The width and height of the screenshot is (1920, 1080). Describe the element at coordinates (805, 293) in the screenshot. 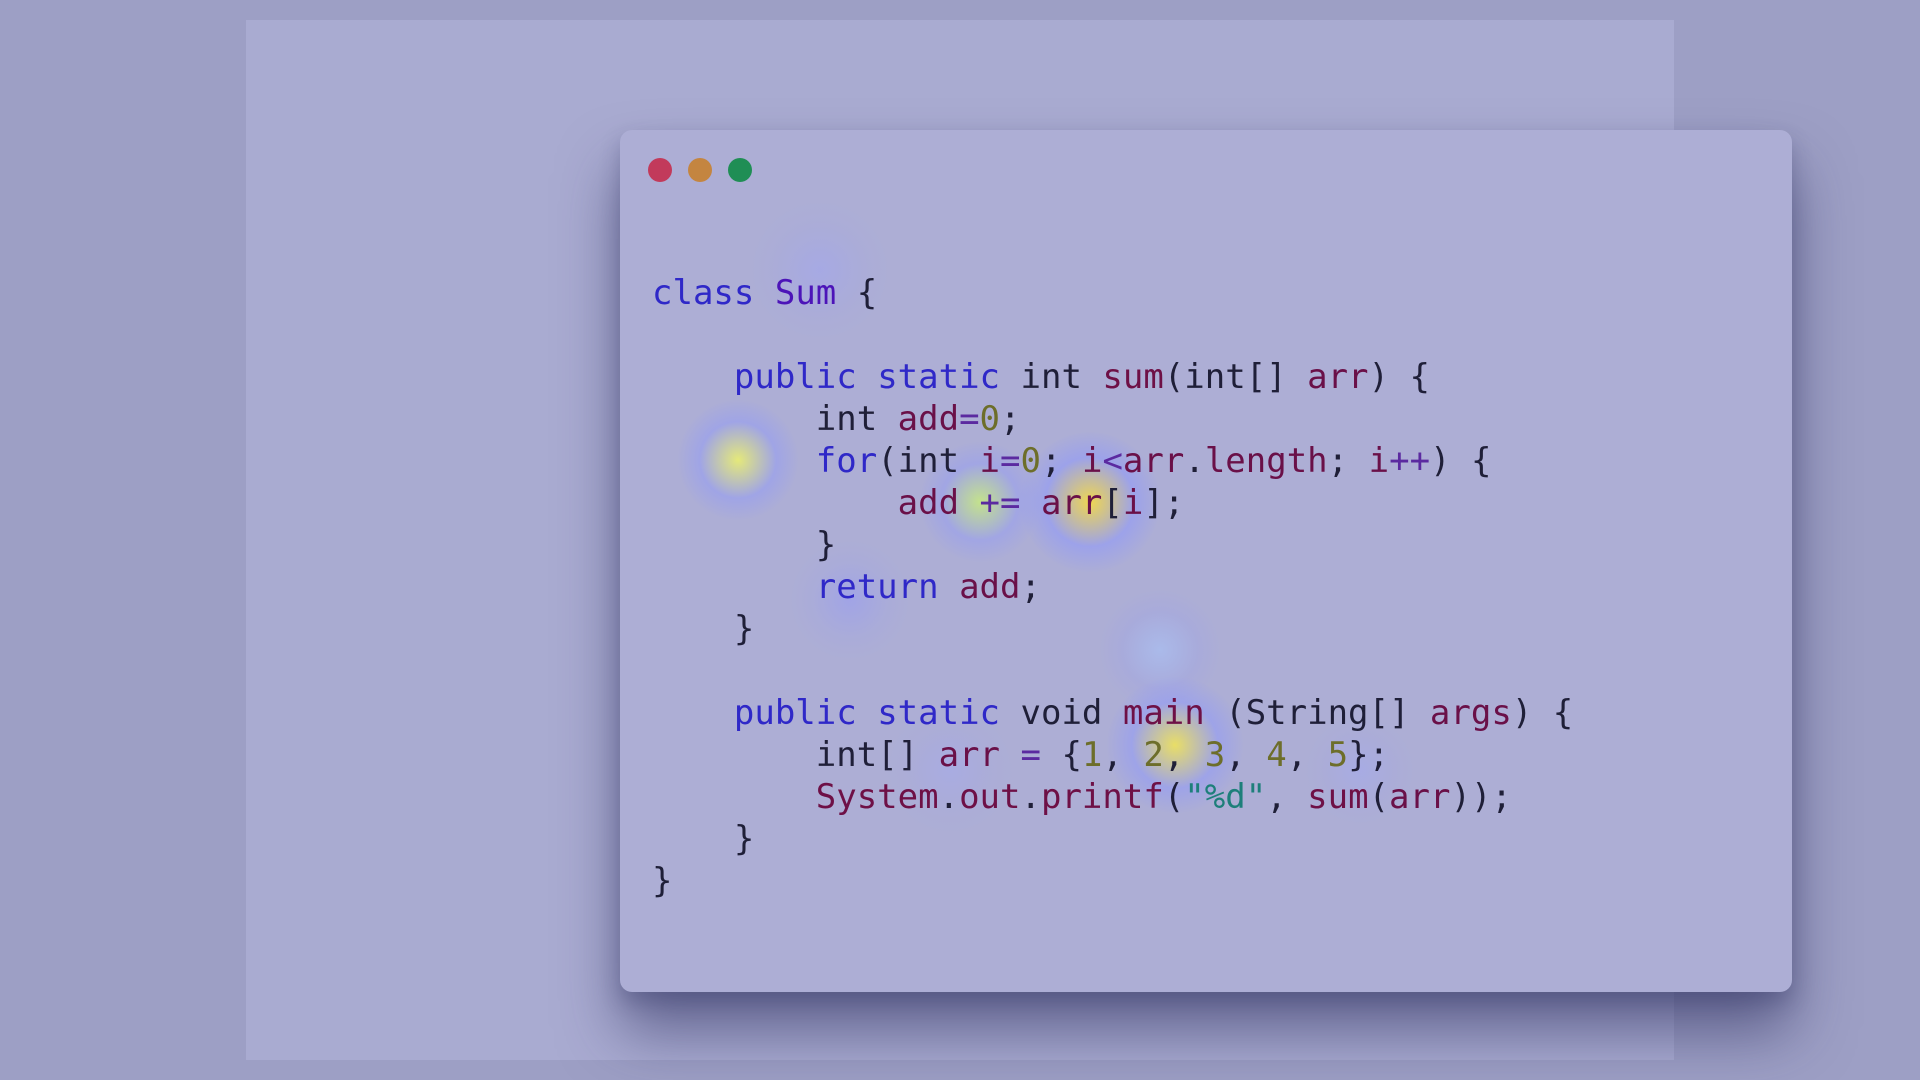

I see `code-token: Sum` at that location.